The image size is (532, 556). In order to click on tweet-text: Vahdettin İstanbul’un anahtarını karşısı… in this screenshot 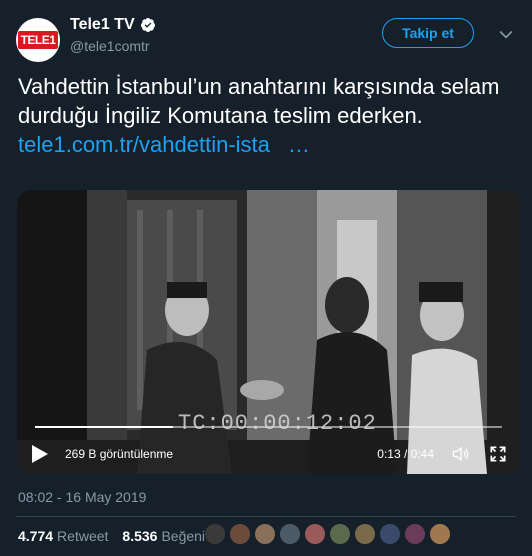, I will do `click(259, 101)`.